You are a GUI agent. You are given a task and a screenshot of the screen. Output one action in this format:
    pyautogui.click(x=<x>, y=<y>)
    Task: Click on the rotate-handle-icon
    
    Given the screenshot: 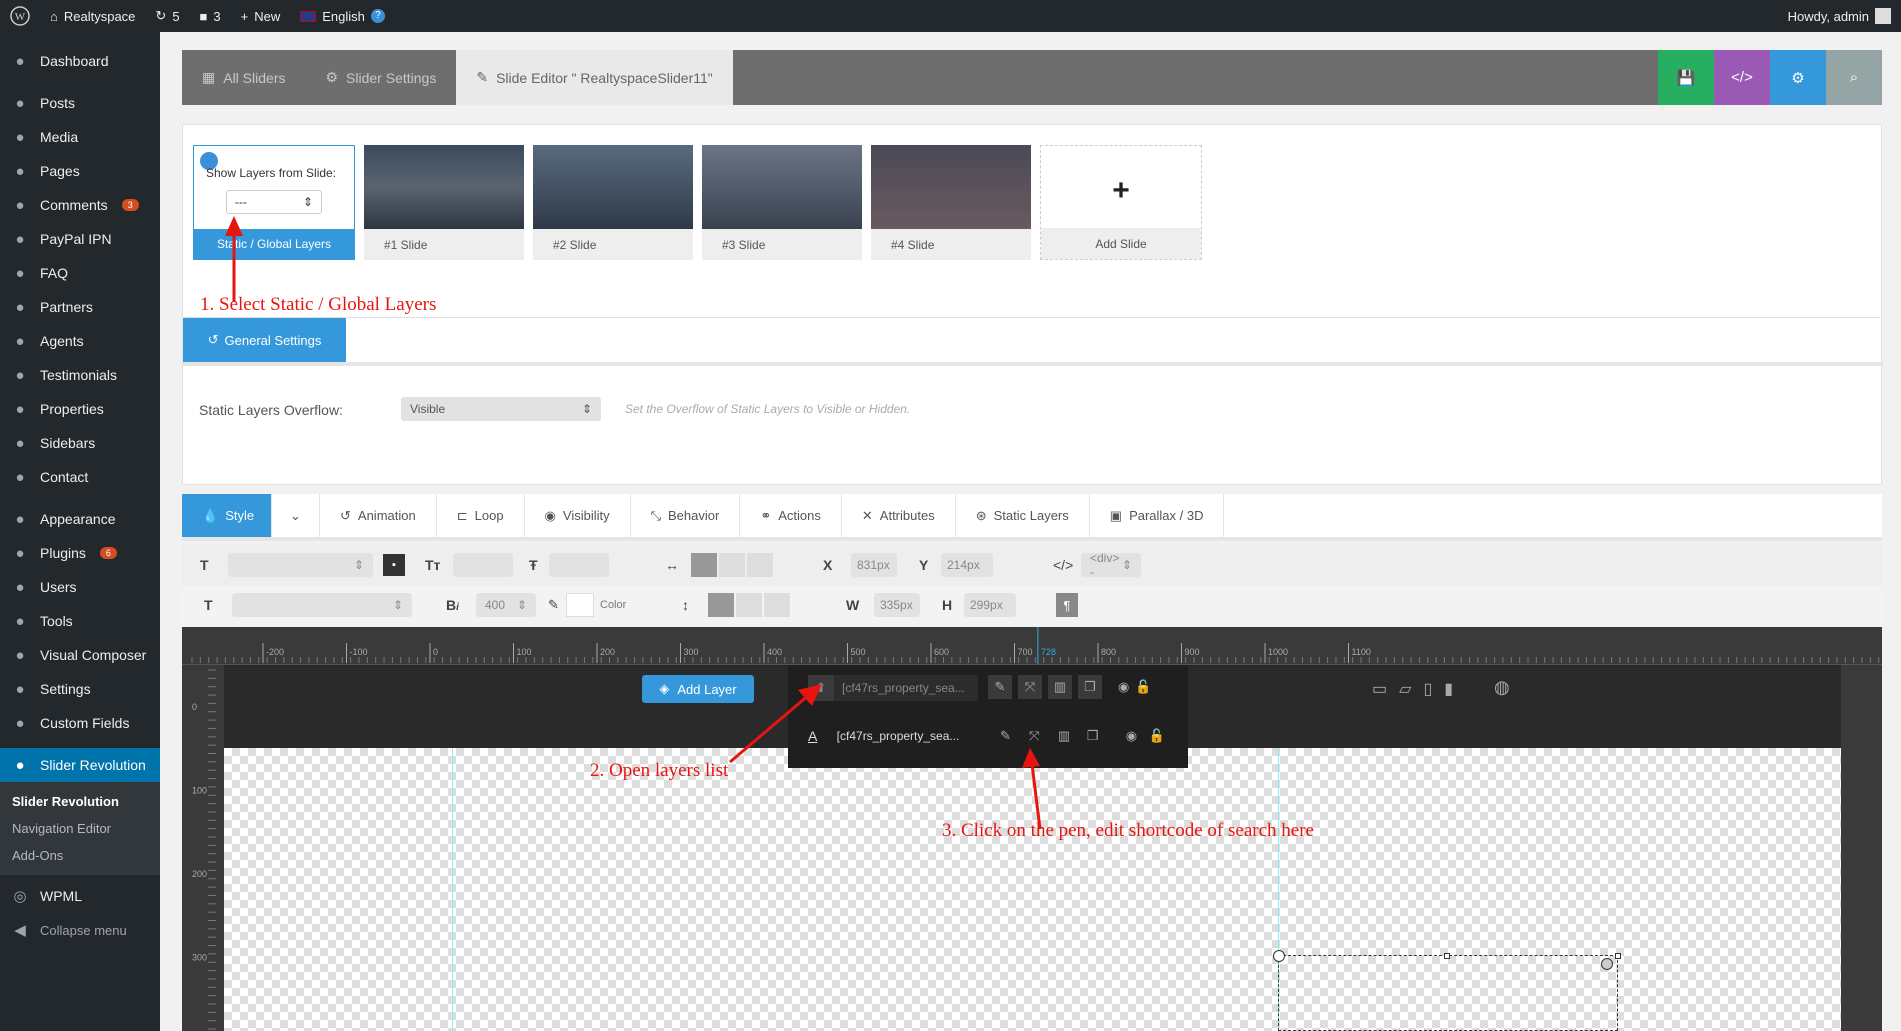 What is the action you would take?
    pyautogui.click(x=1279, y=956)
    